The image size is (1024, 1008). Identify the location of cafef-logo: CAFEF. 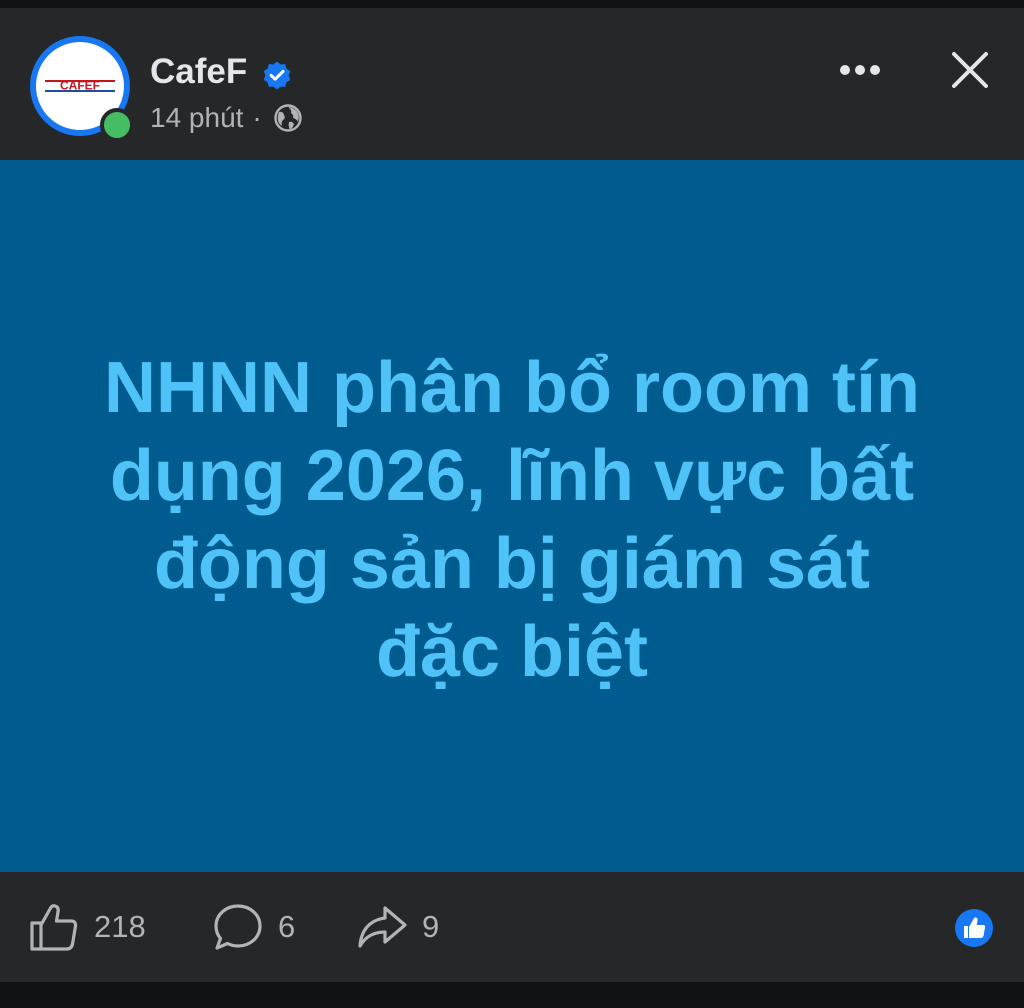
(80, 86).